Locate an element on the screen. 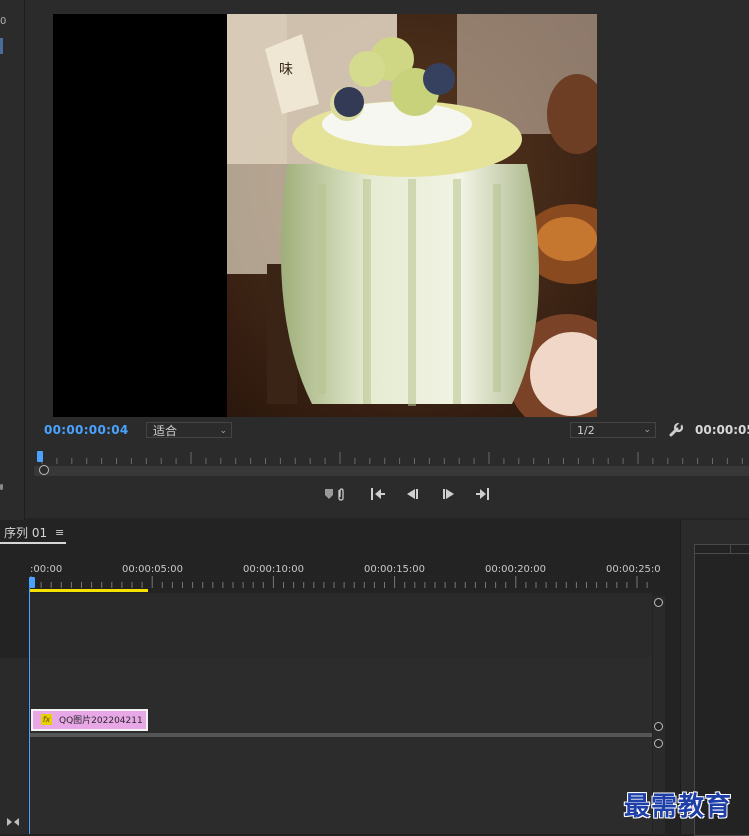 The height and width of the screenshot is (836, 749). playhead-line is located at coordinates (29, 711).